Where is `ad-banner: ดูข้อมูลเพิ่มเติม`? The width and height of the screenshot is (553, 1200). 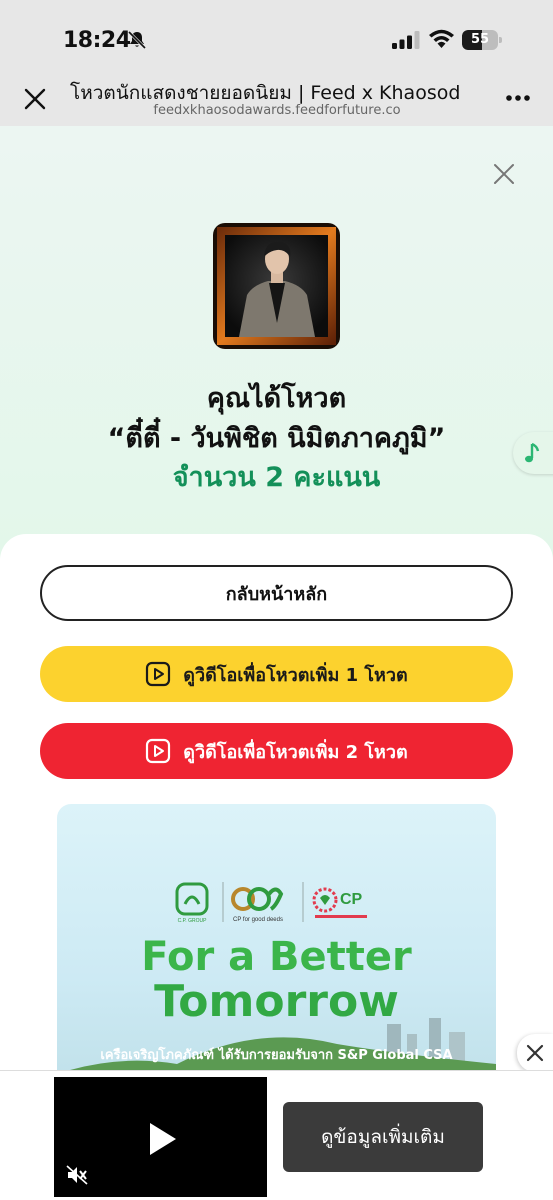
ad-banner: ดูข้อมูลเพิ่มเติม is located at coordinates (276, 1135).